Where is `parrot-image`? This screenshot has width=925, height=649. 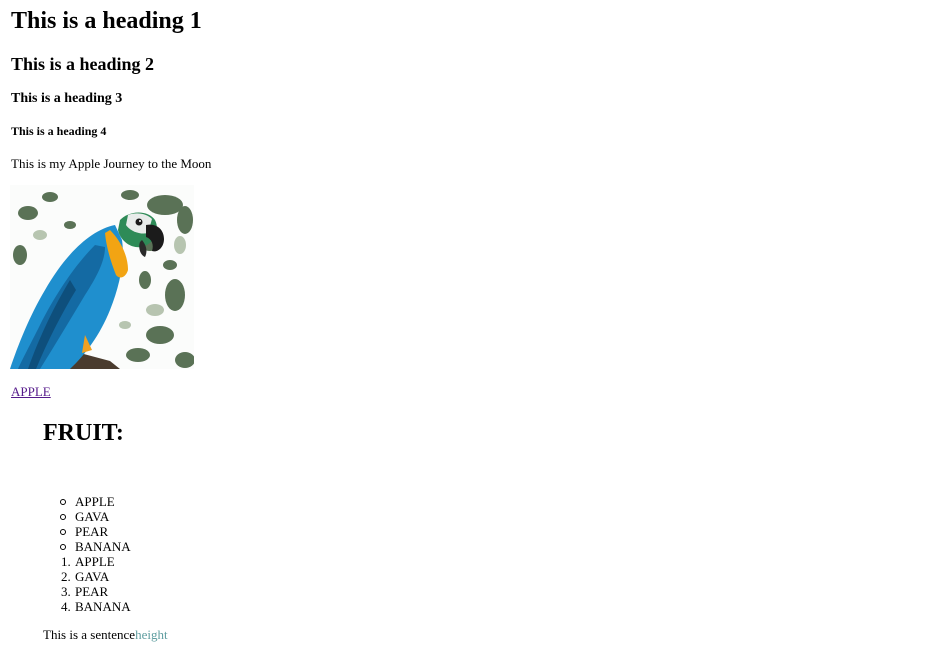
parrot-image is located at coordinates (102, 277).